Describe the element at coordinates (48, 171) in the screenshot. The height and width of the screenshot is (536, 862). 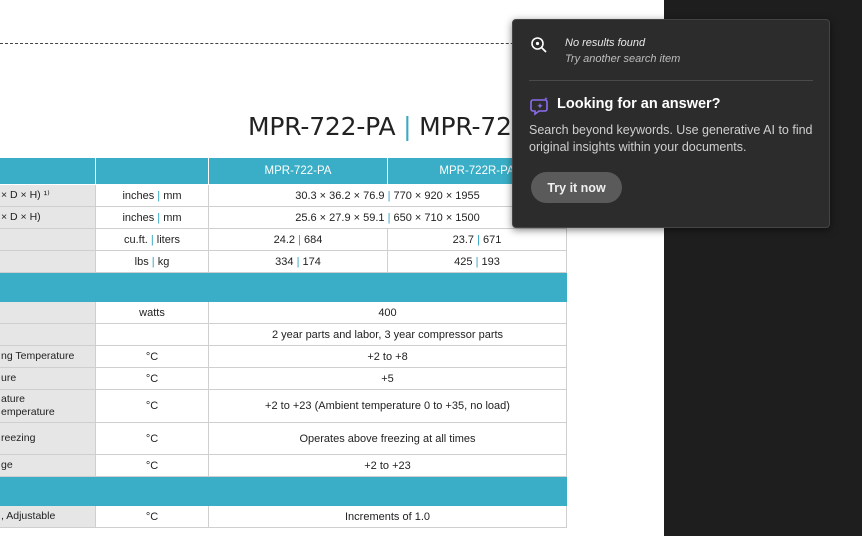
I see `header-blank` at that location.